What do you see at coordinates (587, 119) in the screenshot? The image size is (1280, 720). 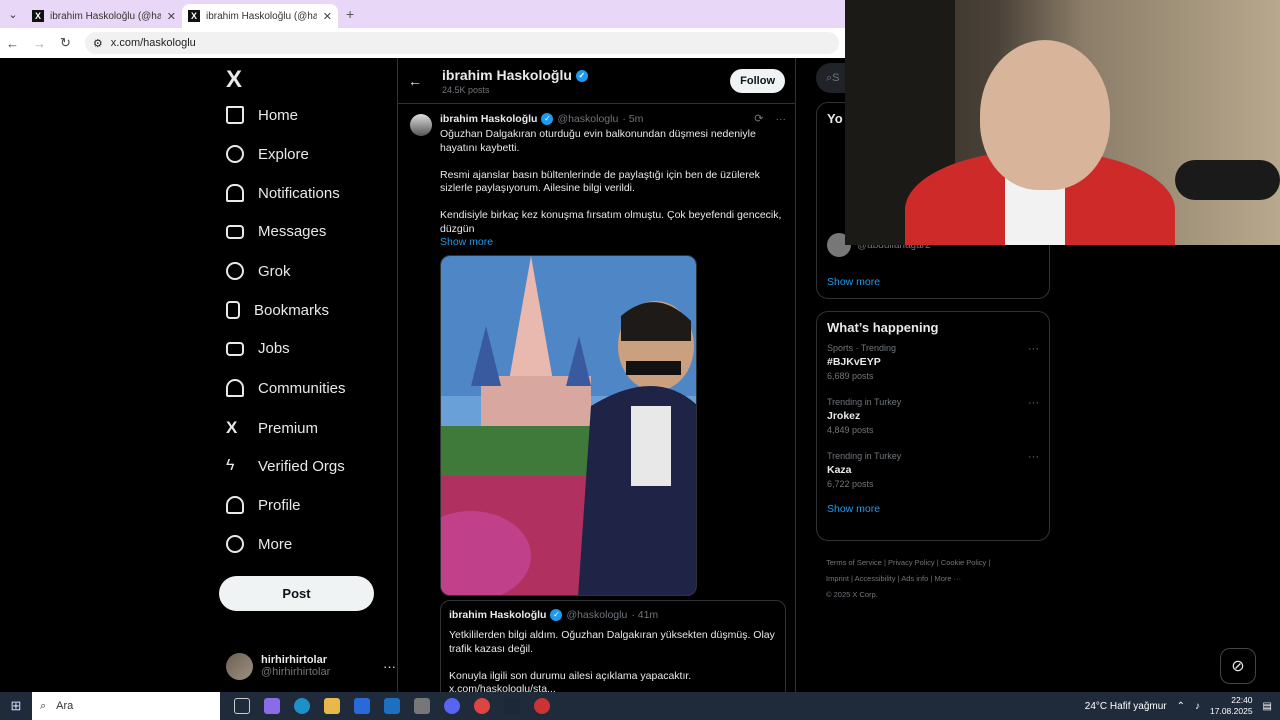 I see `author-handle: @haskologlu` at bounding box center [587, 119].